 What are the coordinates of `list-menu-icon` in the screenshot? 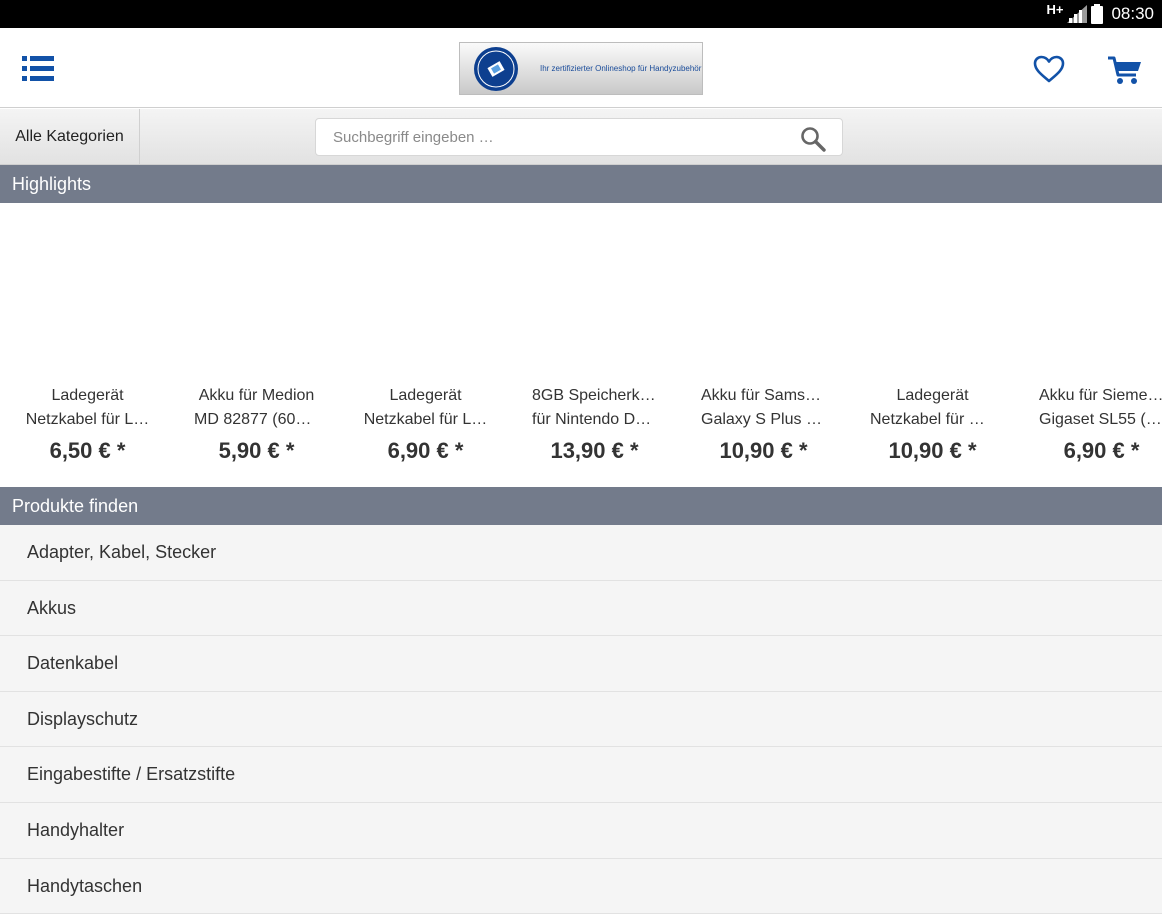 It's located at (38, 68).